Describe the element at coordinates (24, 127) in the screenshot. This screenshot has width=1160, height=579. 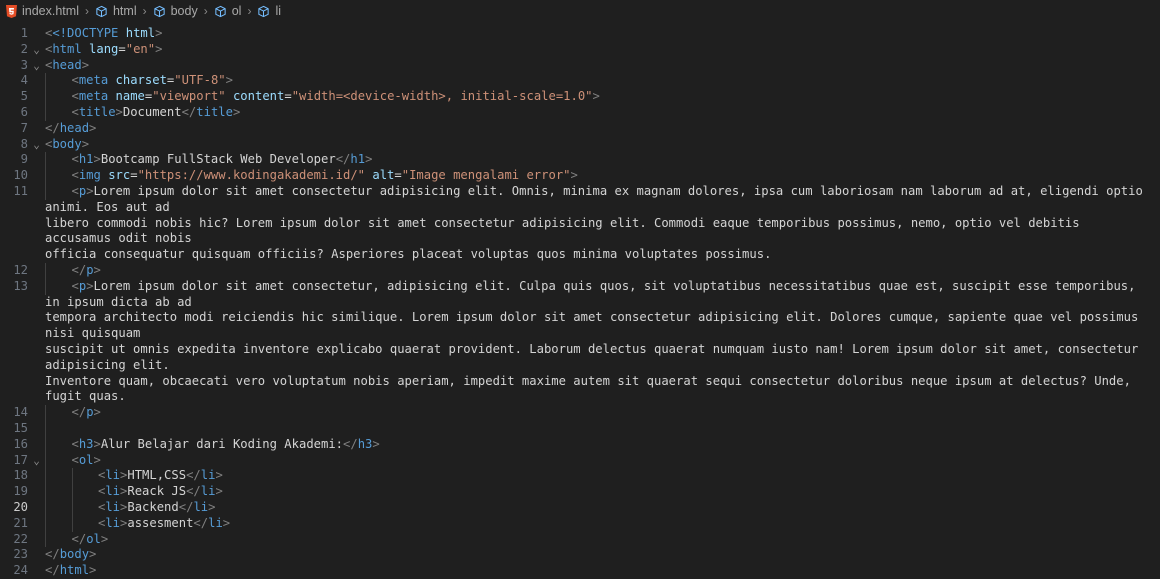
I see `line-number: 7` at that location.